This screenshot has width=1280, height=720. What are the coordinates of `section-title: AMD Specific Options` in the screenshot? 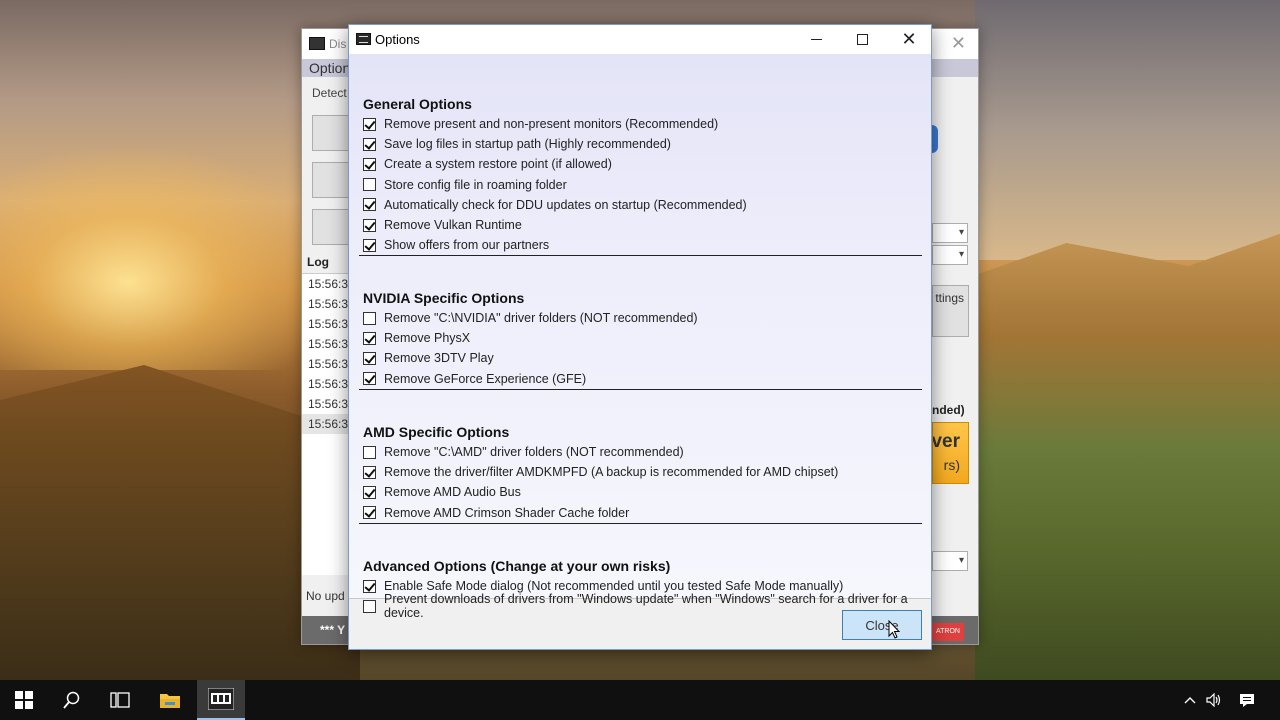 It's located at (436, 432).